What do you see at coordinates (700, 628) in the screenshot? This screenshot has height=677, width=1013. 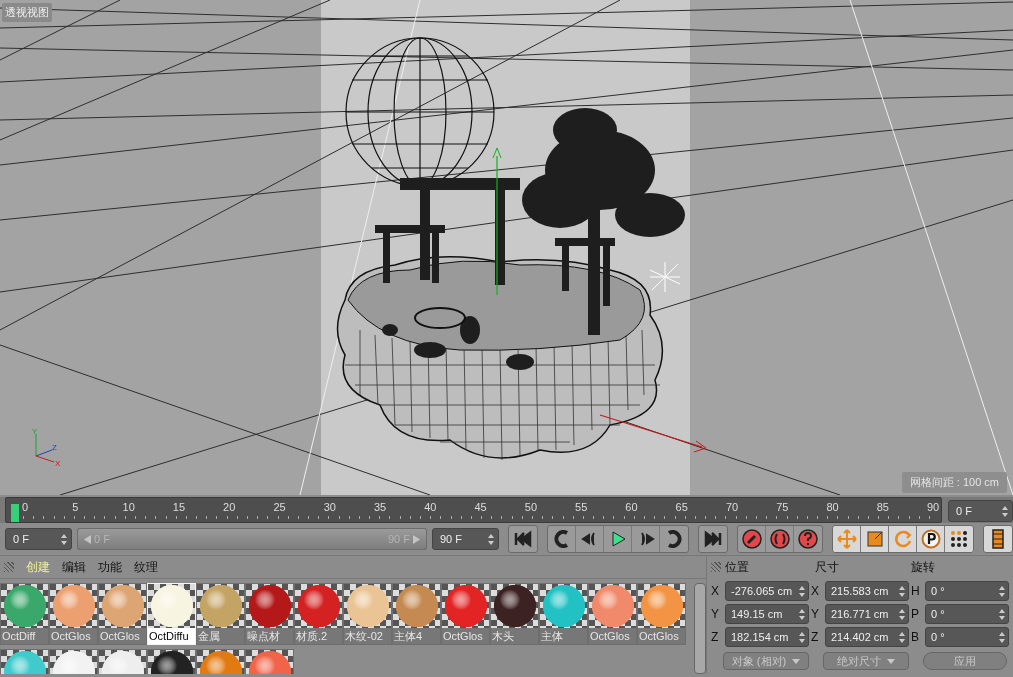 I see `scrollbar` at bounding box center [700, 628].